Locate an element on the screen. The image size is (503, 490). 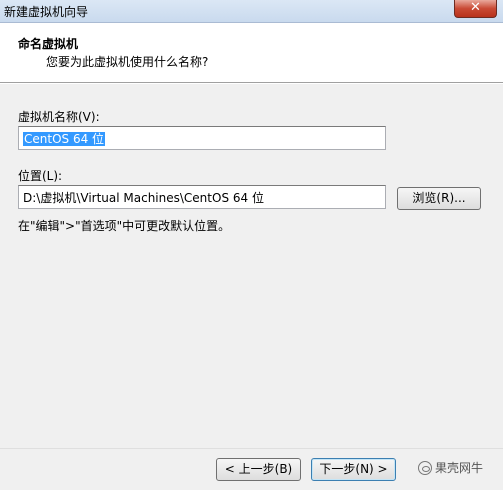
page-subtitle: 您要为此虚拟机使用什么名称? is located at coordinates (127, 62).